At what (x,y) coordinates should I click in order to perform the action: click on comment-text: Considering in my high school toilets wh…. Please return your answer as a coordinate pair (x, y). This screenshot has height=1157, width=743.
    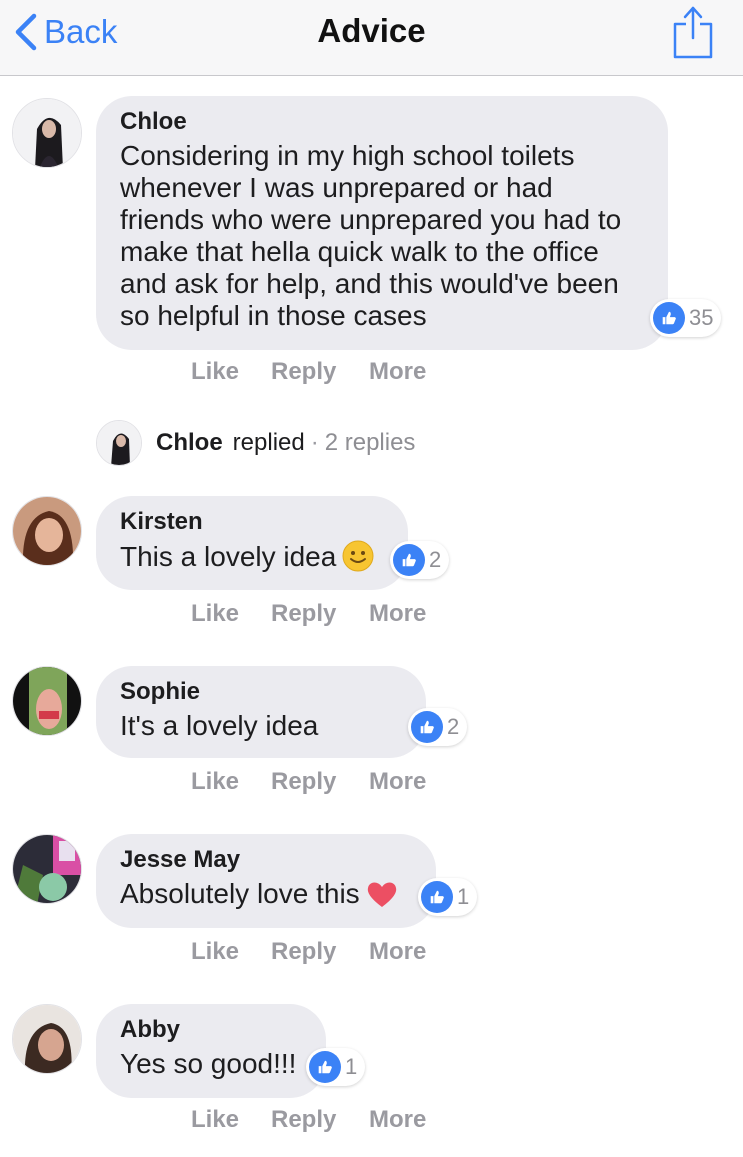
    Looking at the image, I should click on (371, 235).